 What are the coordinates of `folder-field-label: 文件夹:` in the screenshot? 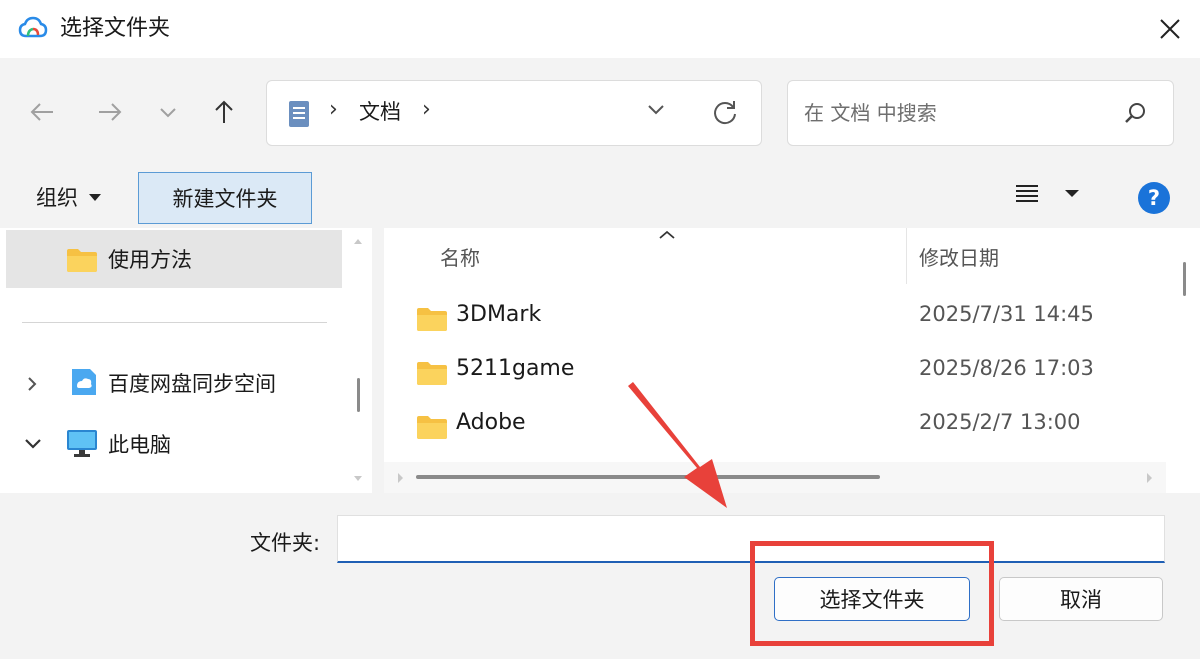 It's located at (285, 543).